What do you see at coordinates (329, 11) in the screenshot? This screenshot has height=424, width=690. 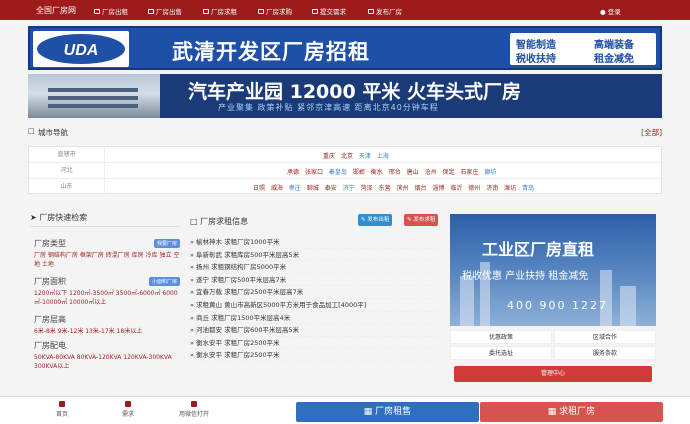 I see `nav-submit-demand: 提交需求` at bounding box center [329, 11].